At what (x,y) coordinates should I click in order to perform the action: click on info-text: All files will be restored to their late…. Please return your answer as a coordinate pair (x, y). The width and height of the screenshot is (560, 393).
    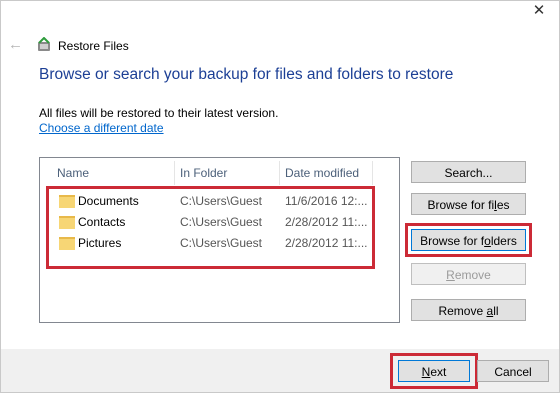
    Looking at the image, I should click on (159, 113).